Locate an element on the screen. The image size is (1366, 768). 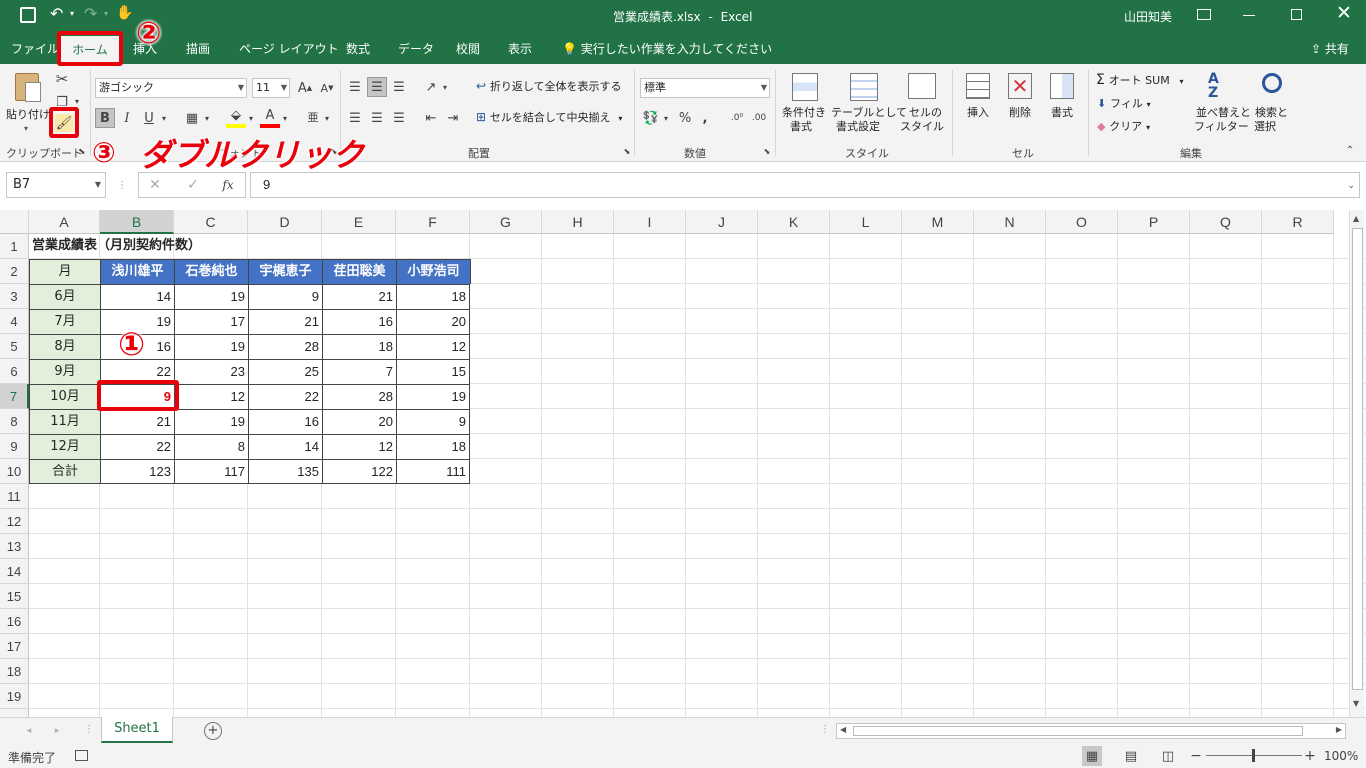
restore-icon is located at coordinates (1296, 14).